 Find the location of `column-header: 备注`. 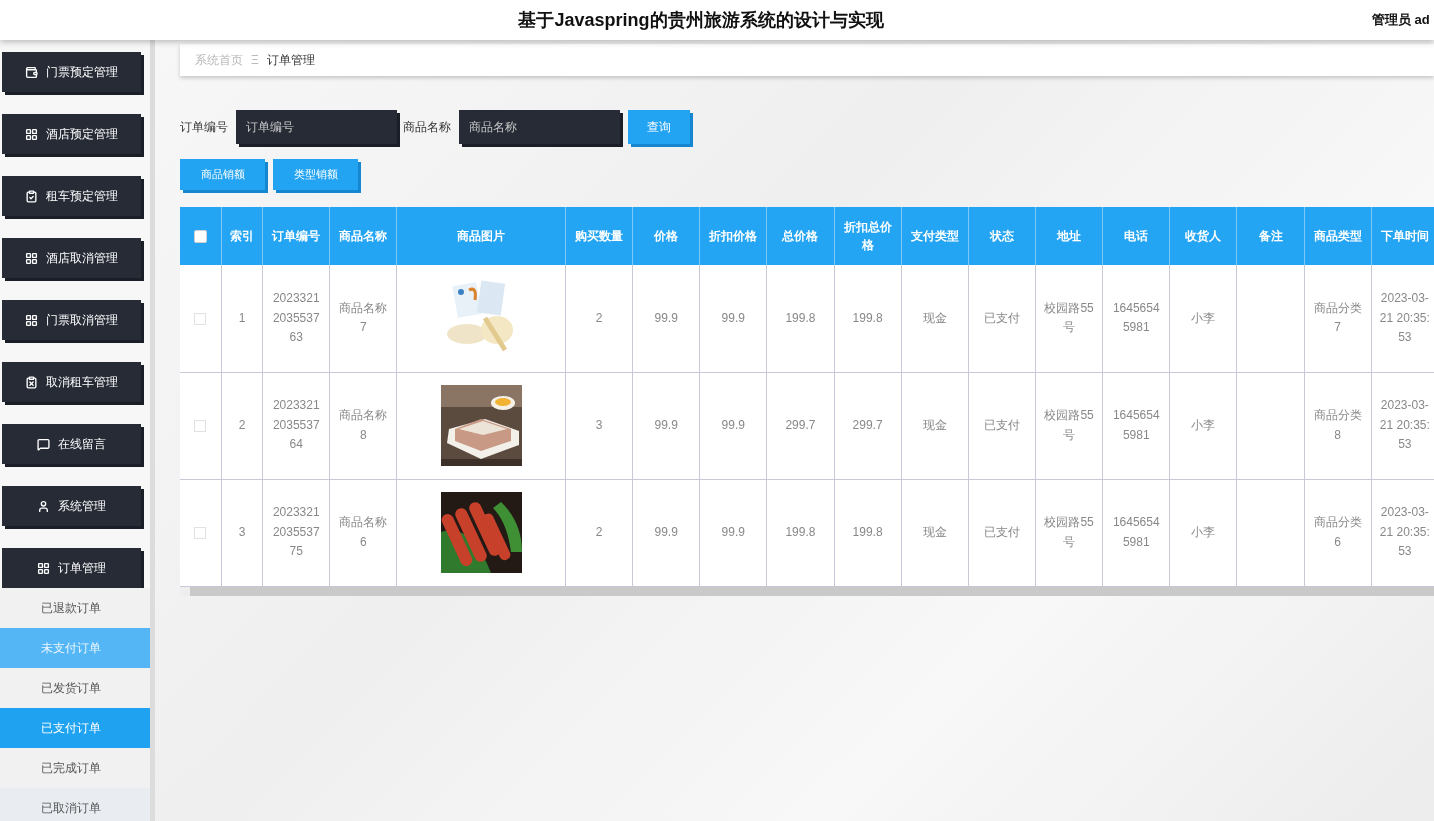

column-header: 备注 is located at coordinates (1270, 236).